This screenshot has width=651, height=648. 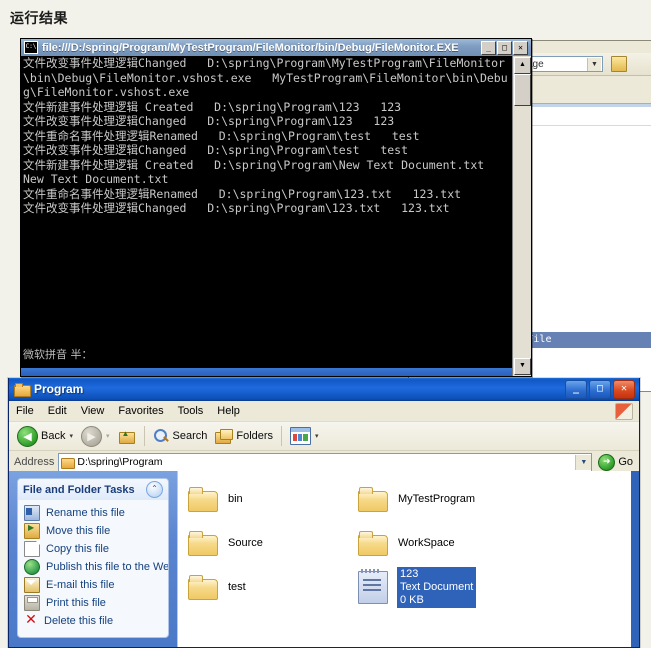 I want to click on explorer-title: Program, so click(x=59, y=389).